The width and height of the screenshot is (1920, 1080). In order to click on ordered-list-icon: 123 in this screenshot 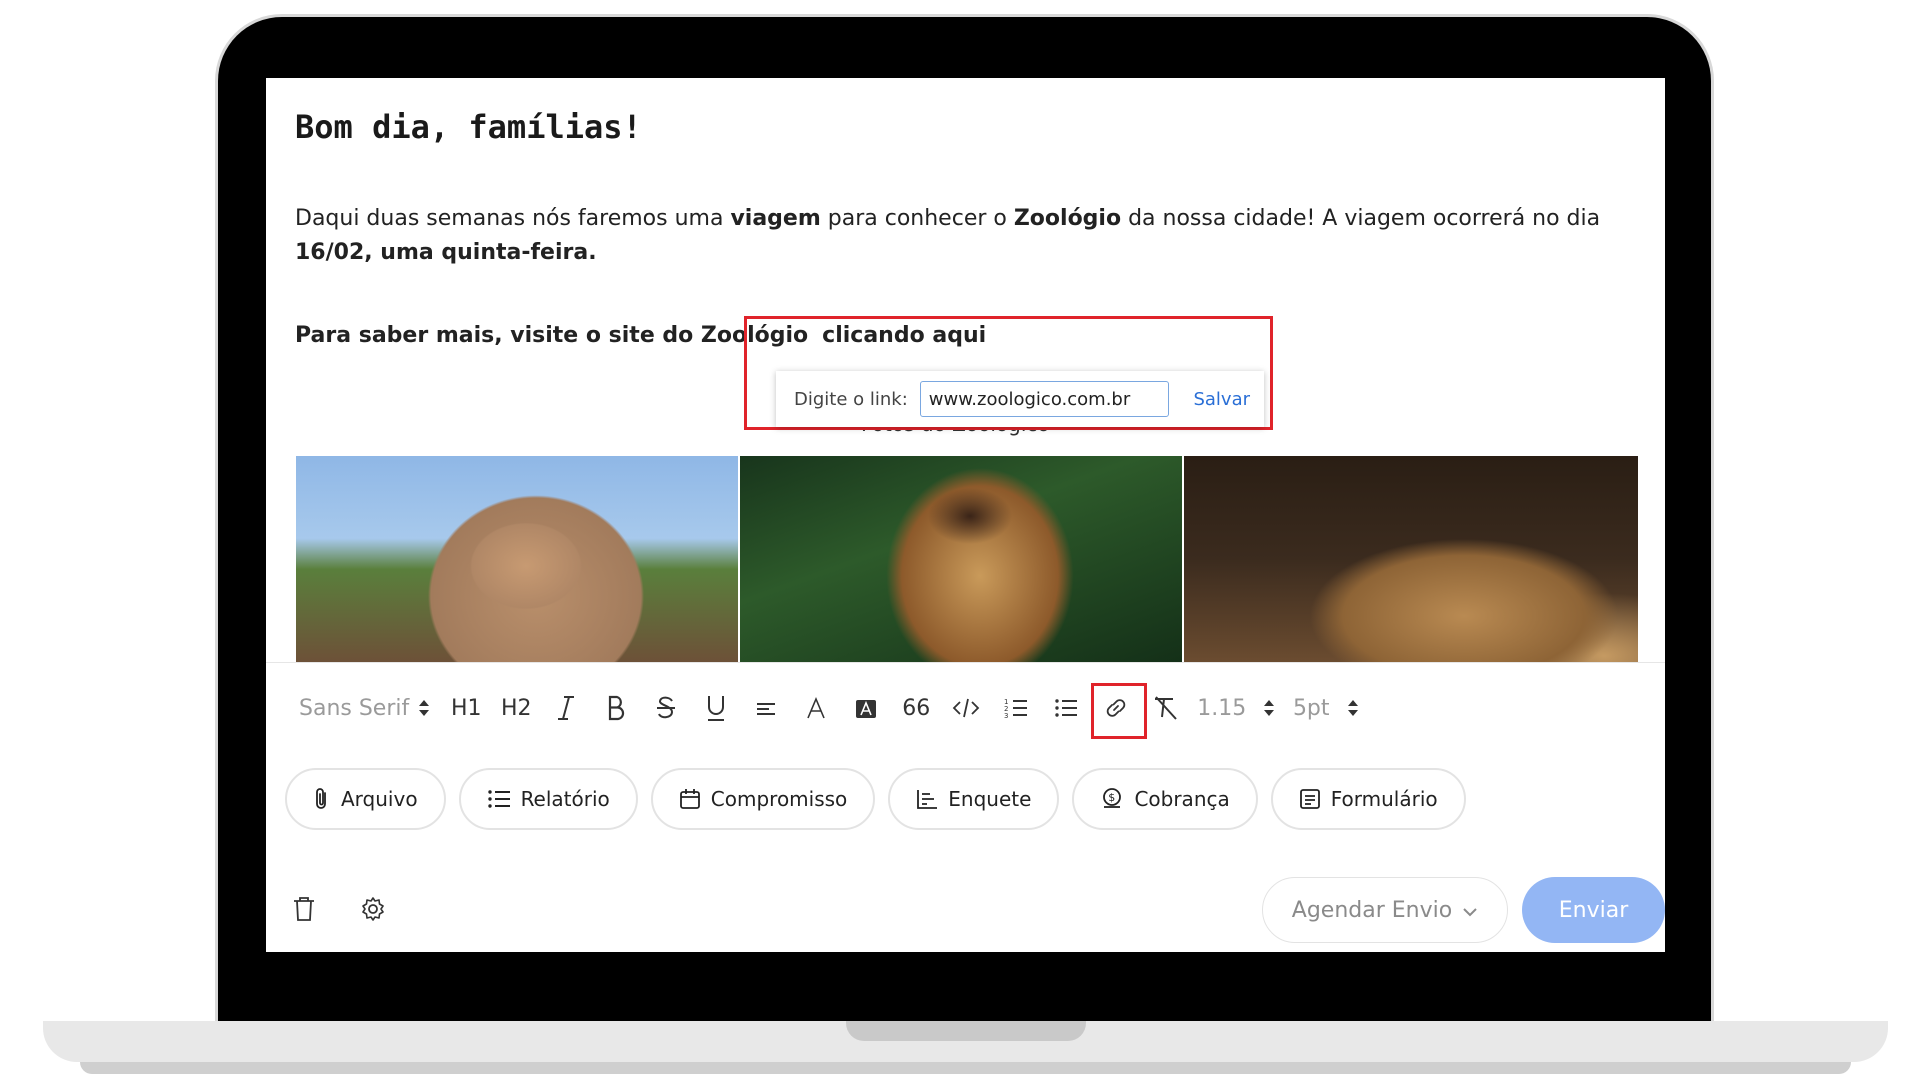, I will do `click(1016, 708)`.